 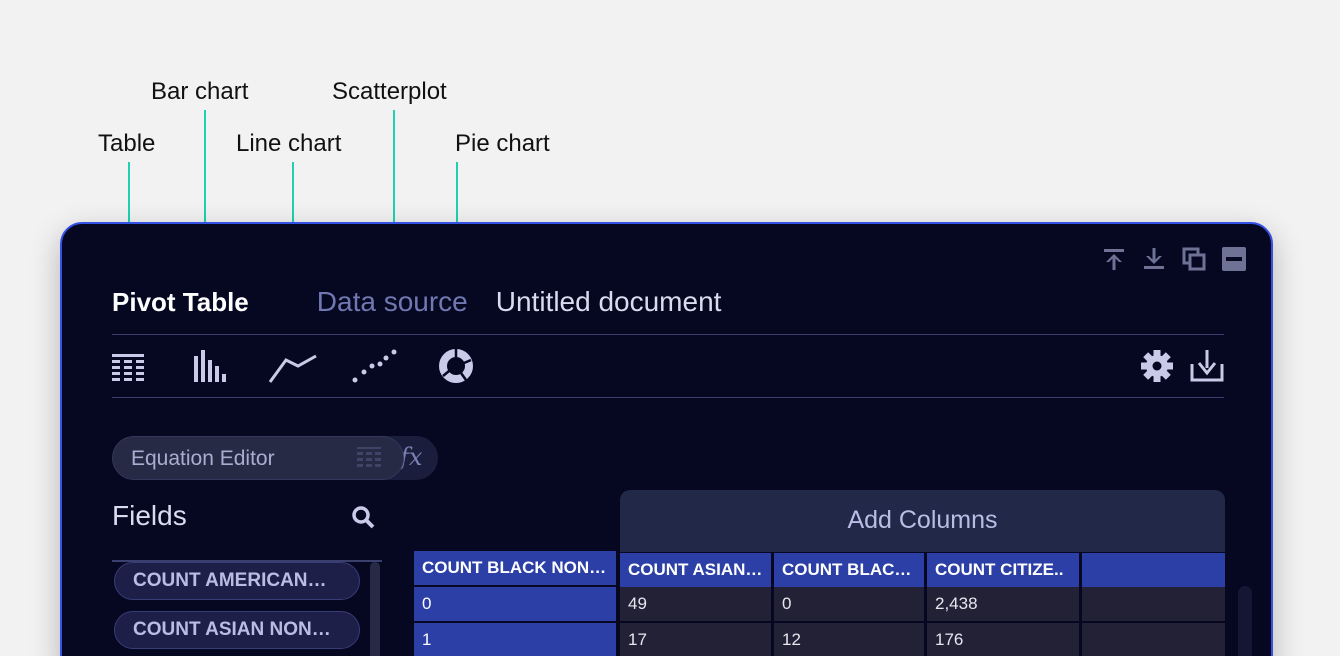 What do you see at coordinates (392, 302) in the screenshot?
I see `tab-data-source: Data source` at bounding box center [392, 302].